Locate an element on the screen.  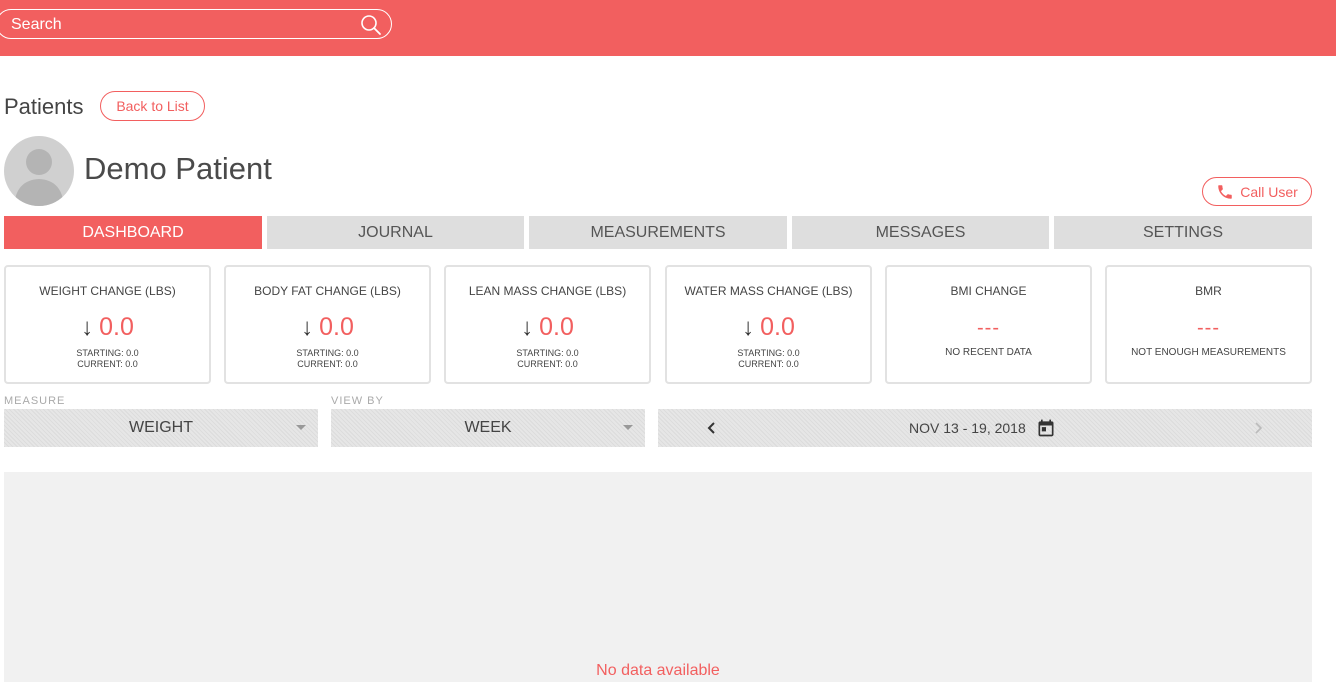
call-user-label: Call User is located at coordinates (1269, 191).